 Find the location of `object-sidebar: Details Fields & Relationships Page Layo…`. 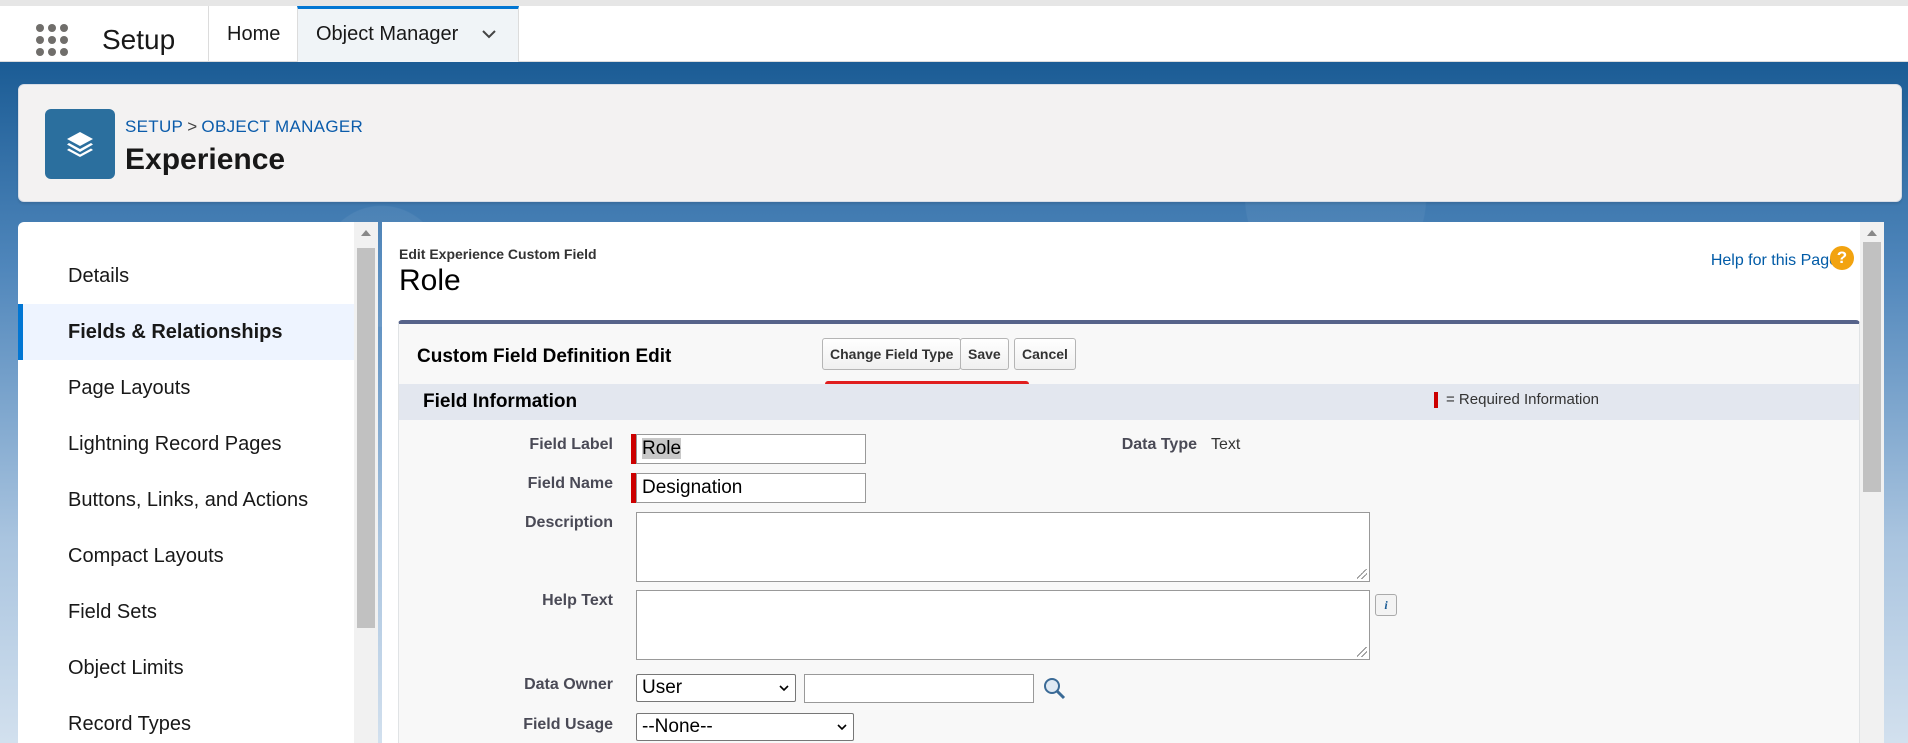

object-sidebar: Details Fields & Relationships Page Layo… is located at coordinates (198, 482).